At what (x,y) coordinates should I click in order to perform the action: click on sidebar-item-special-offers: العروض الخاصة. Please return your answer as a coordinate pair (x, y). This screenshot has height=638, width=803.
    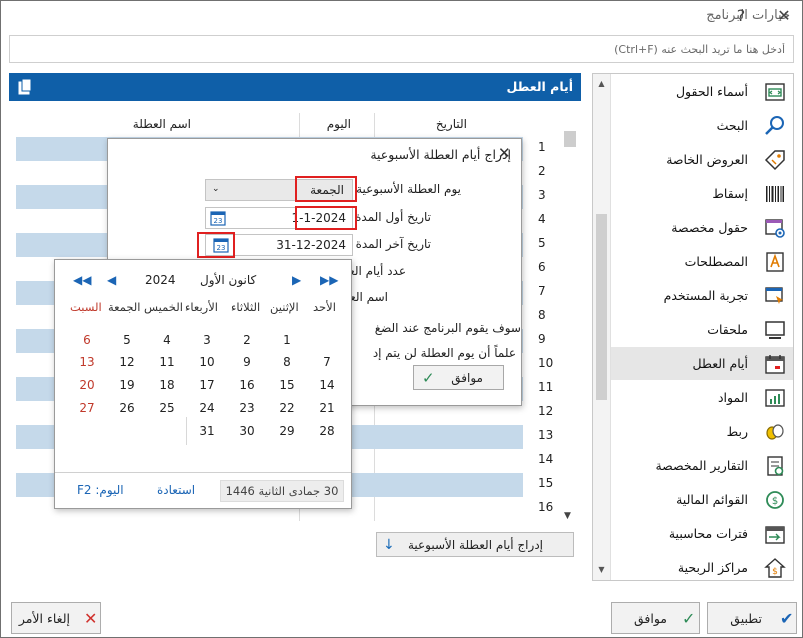
    Looking at the image, I should click on (702, 159).